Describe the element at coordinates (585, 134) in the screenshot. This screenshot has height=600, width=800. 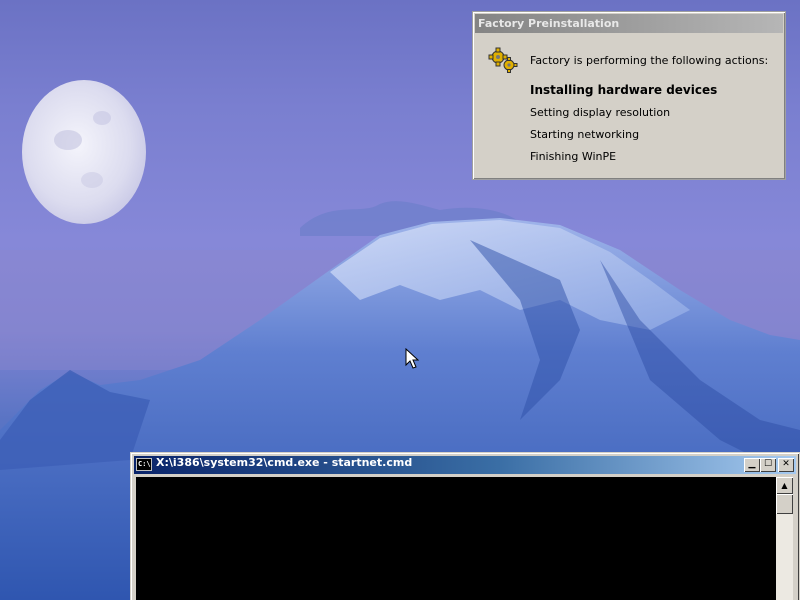
I see `action-item: Starting networking` at that location.